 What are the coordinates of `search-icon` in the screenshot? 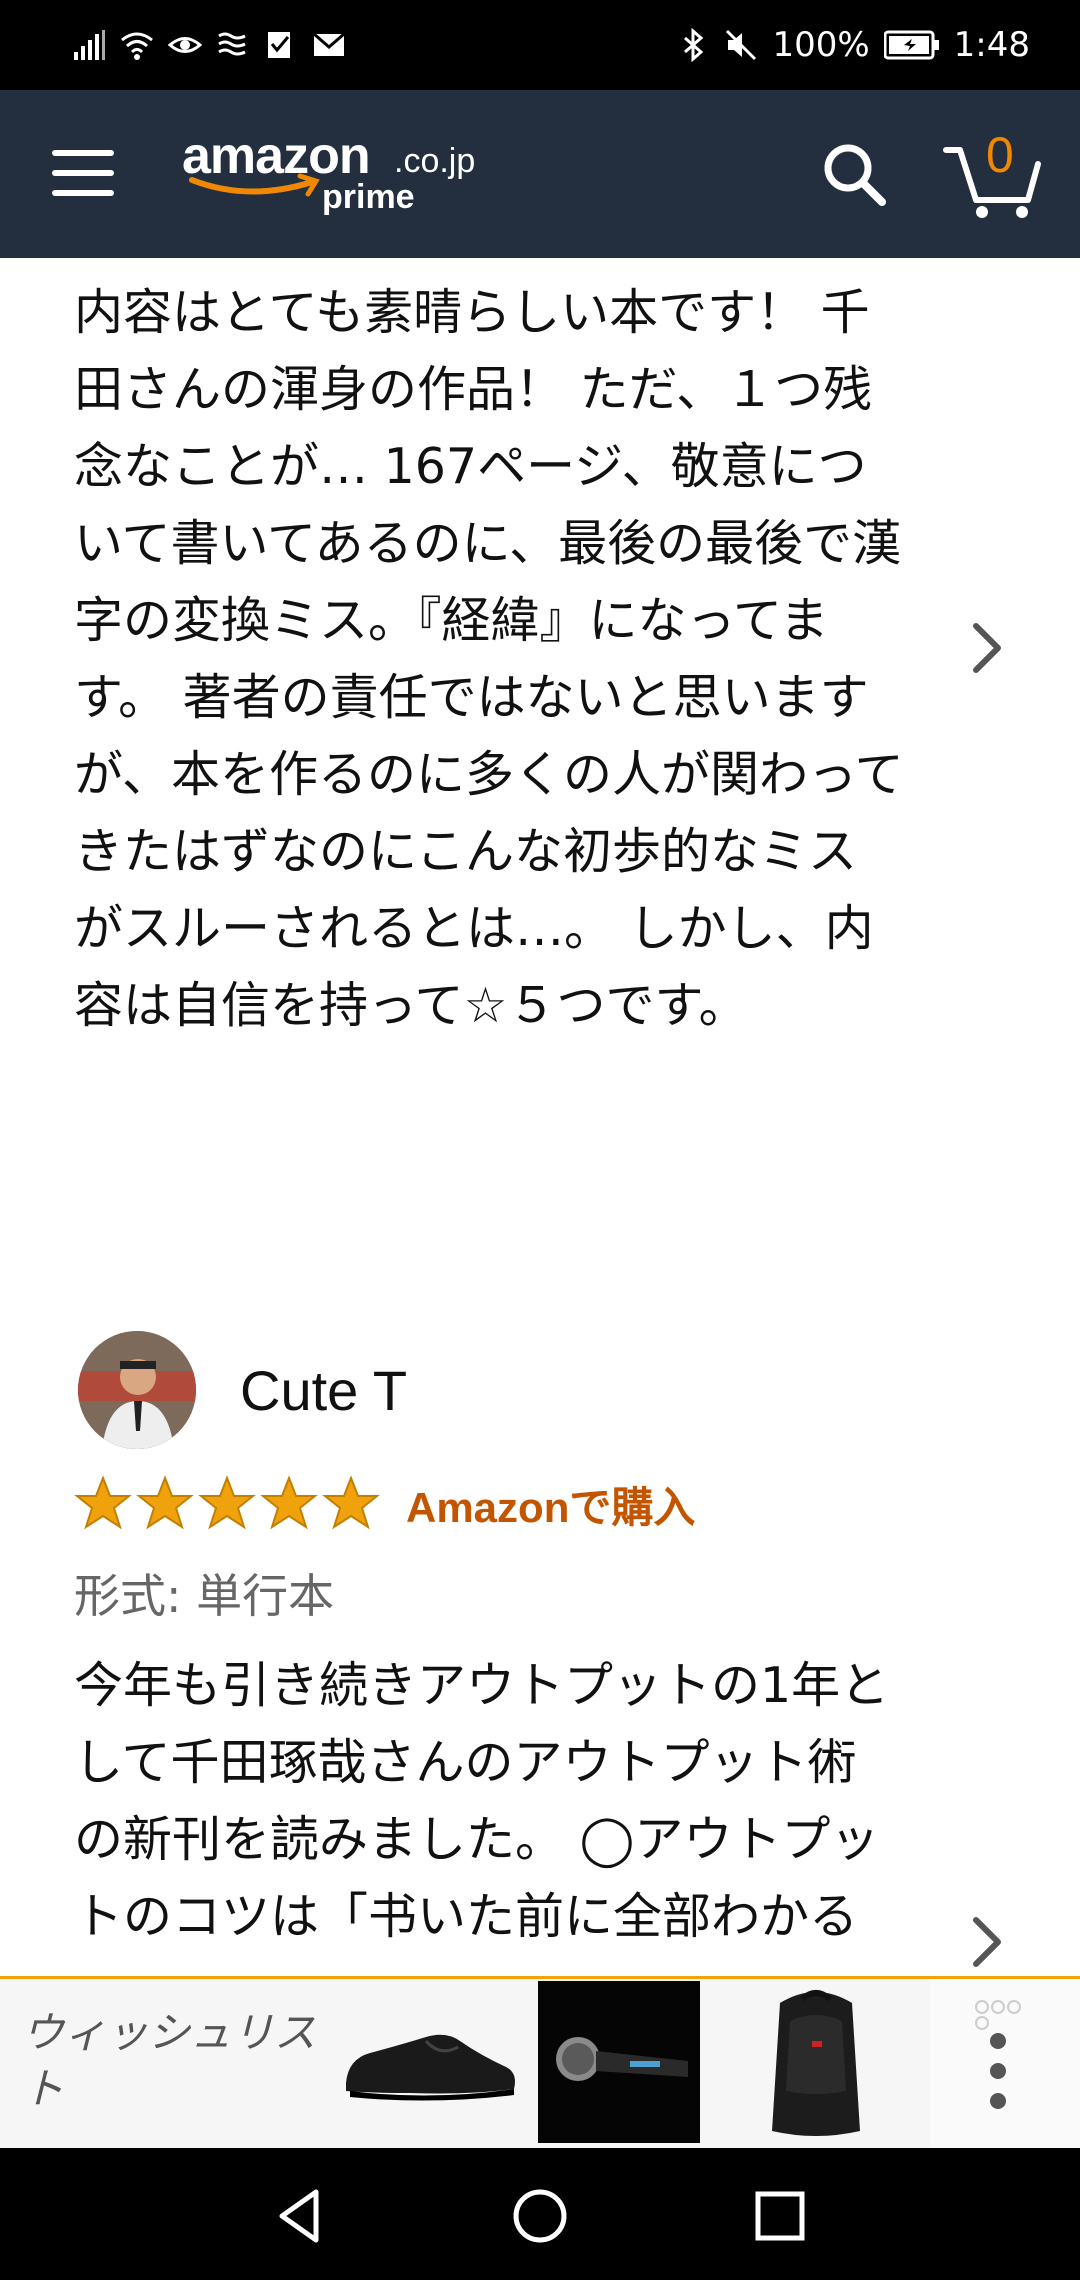 It's located at (855, 175).